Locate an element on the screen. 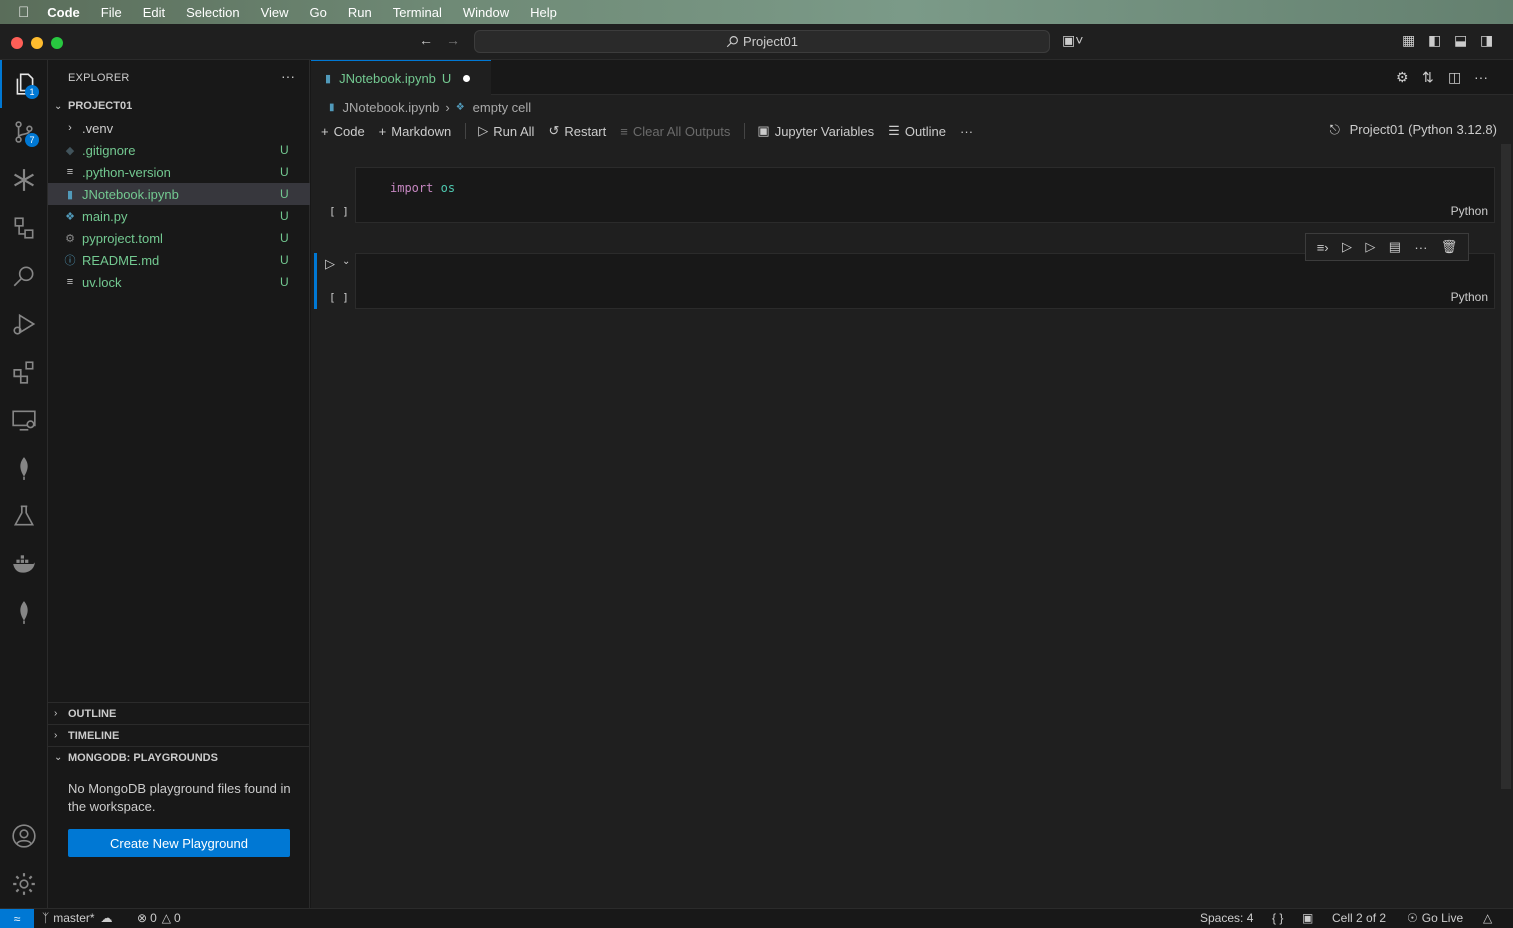 Image resolution: width=1513 pixels, height=928 pixels. copilot-icon: ▣ is located at coordinates (1307, 918).